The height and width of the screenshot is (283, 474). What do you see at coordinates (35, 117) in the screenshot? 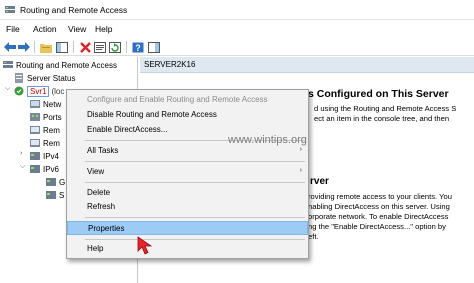
I see `ports-icon` at bounding box center [35, 117].